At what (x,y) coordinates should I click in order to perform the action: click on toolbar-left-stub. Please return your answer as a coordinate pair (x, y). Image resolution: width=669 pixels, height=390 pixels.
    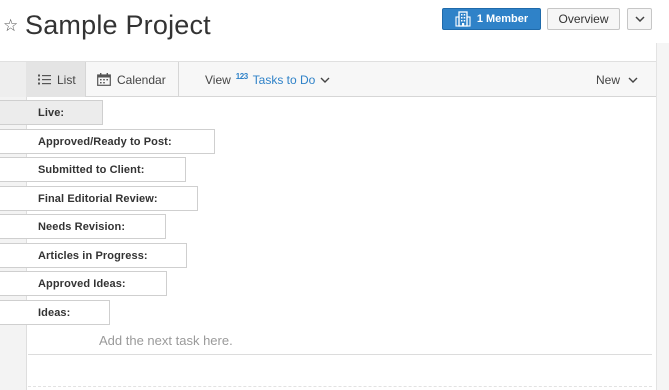
    Looking at the image, I should click on (13, 79).